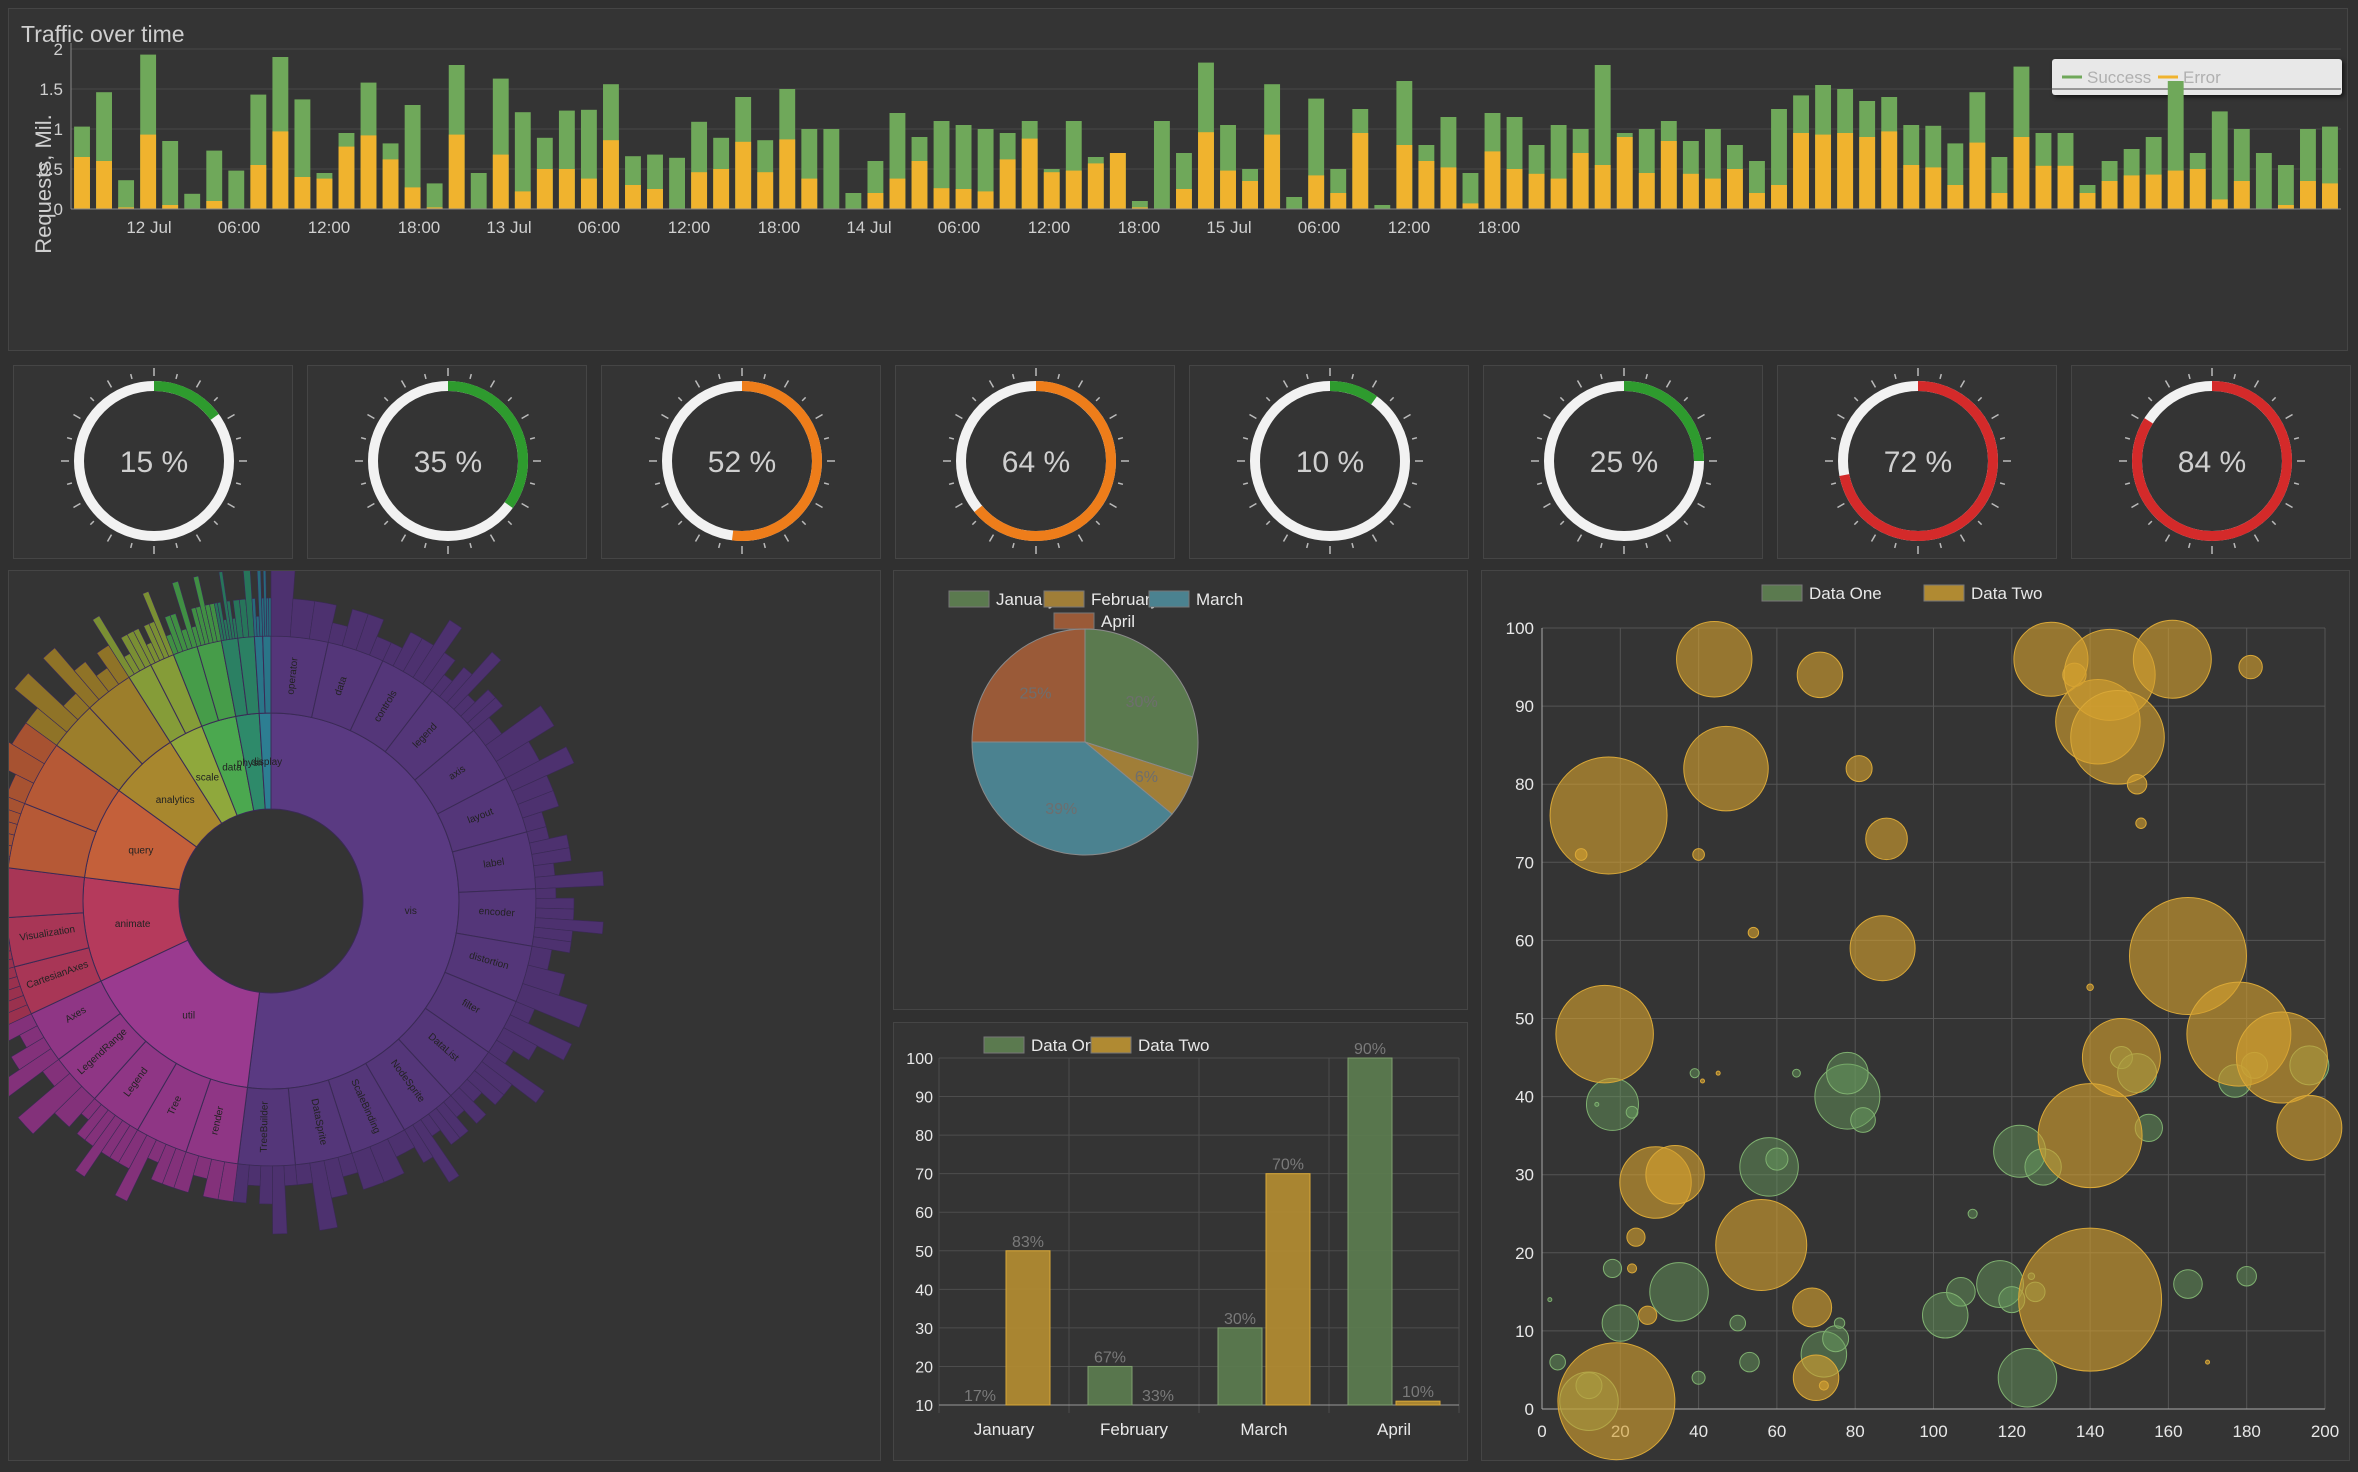  I want to click on bubble-legend-label: Data Two, so click(2007, 593).